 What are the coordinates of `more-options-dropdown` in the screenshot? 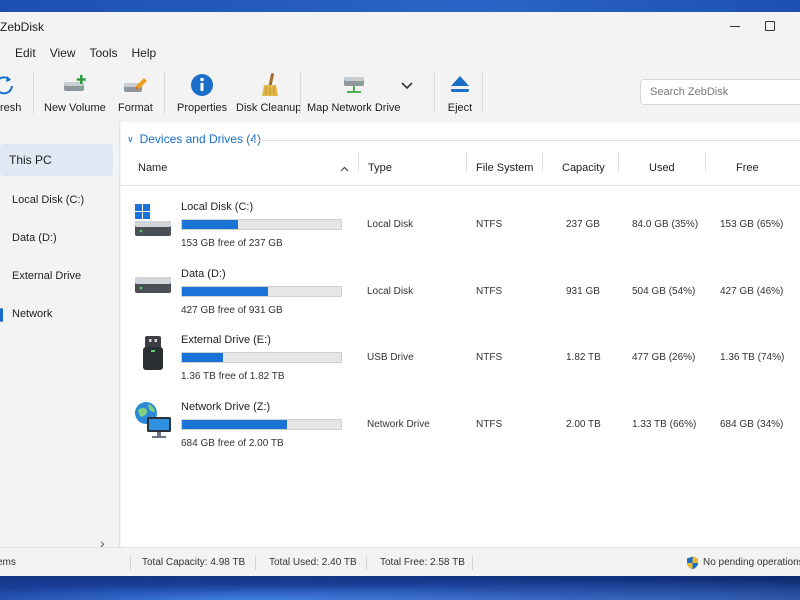 It's located at (407, 103).